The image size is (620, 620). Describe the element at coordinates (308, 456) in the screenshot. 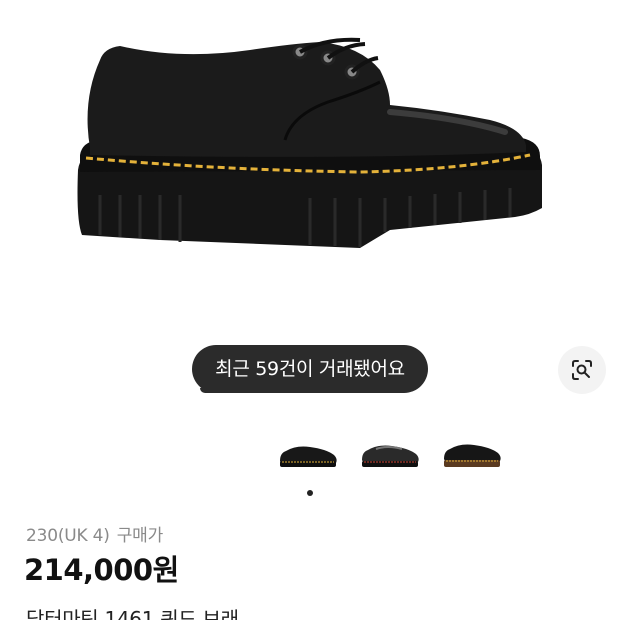

I see `black-shoe-thumbnail-icon` at that location.